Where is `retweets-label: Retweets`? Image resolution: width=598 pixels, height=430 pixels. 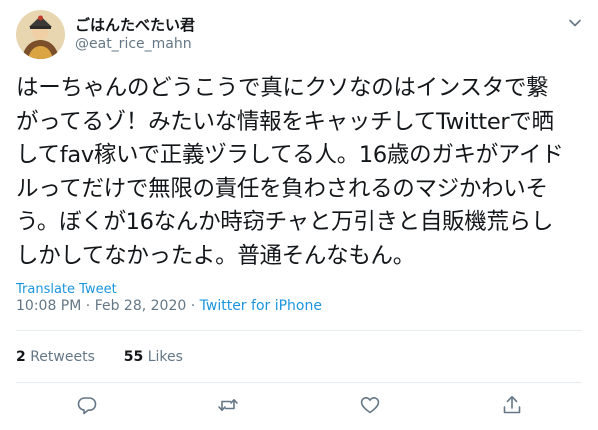 retweets-label: Retweets is located at coordinates (62, 357).